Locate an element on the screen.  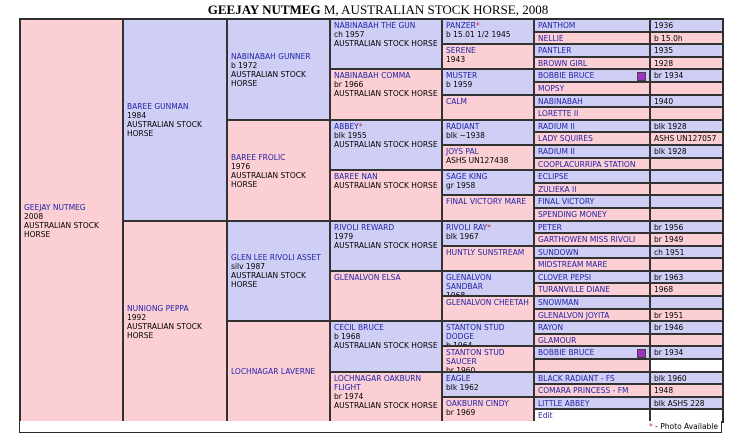
horse-name-link: GLAMOUR is located at coordinates (557, 340).